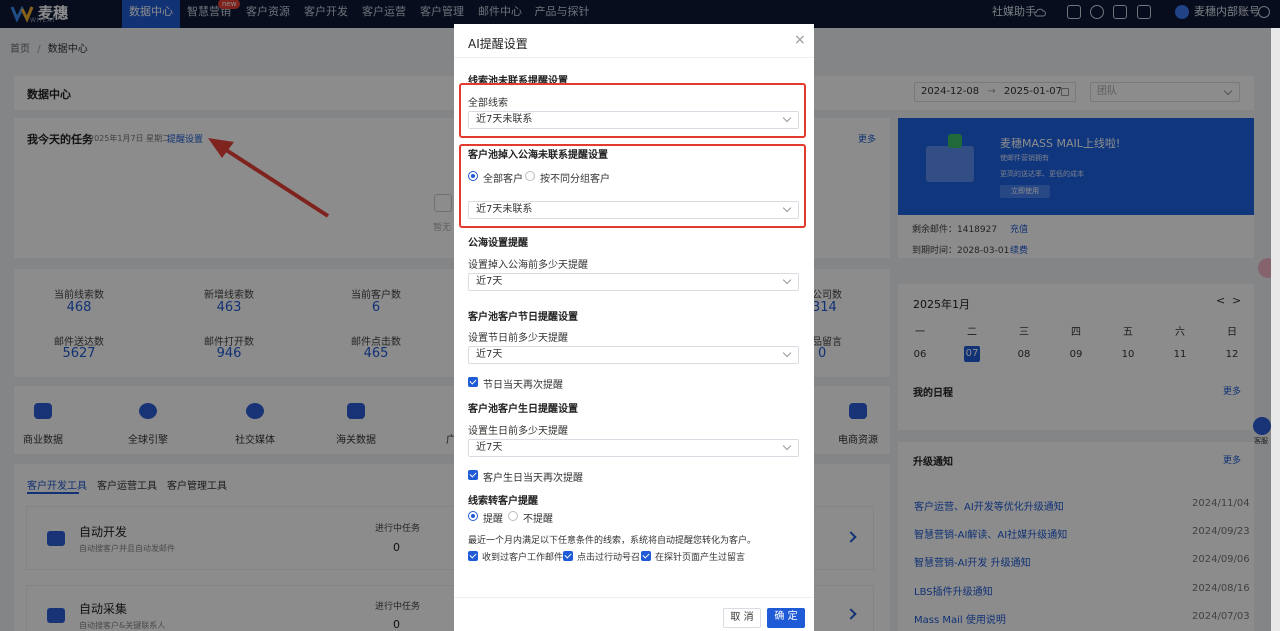  What do you see at coordinates (612, 541) in the screenshot?
I see `lead-convert-description: 最近一个月内满足以下任意条件的线索，系统将自动提醒您转化为客户。` at bounding box center [612, 541].